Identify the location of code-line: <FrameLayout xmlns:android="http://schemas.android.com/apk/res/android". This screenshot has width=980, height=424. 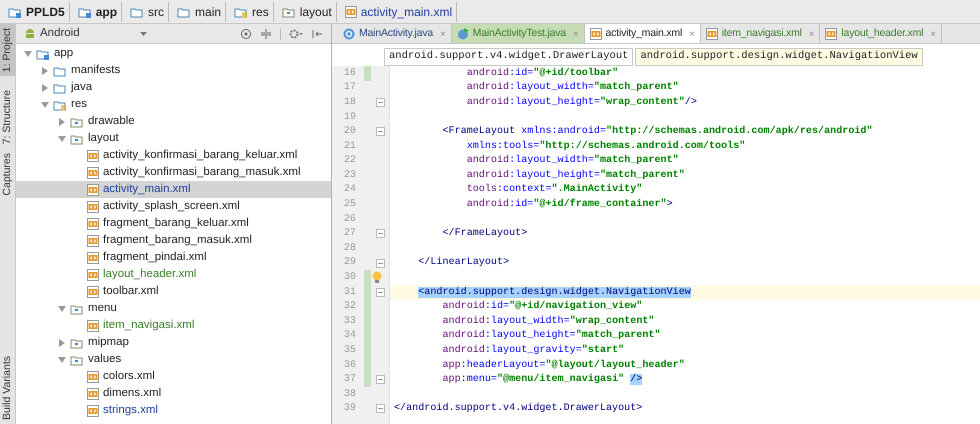
(657, 132).